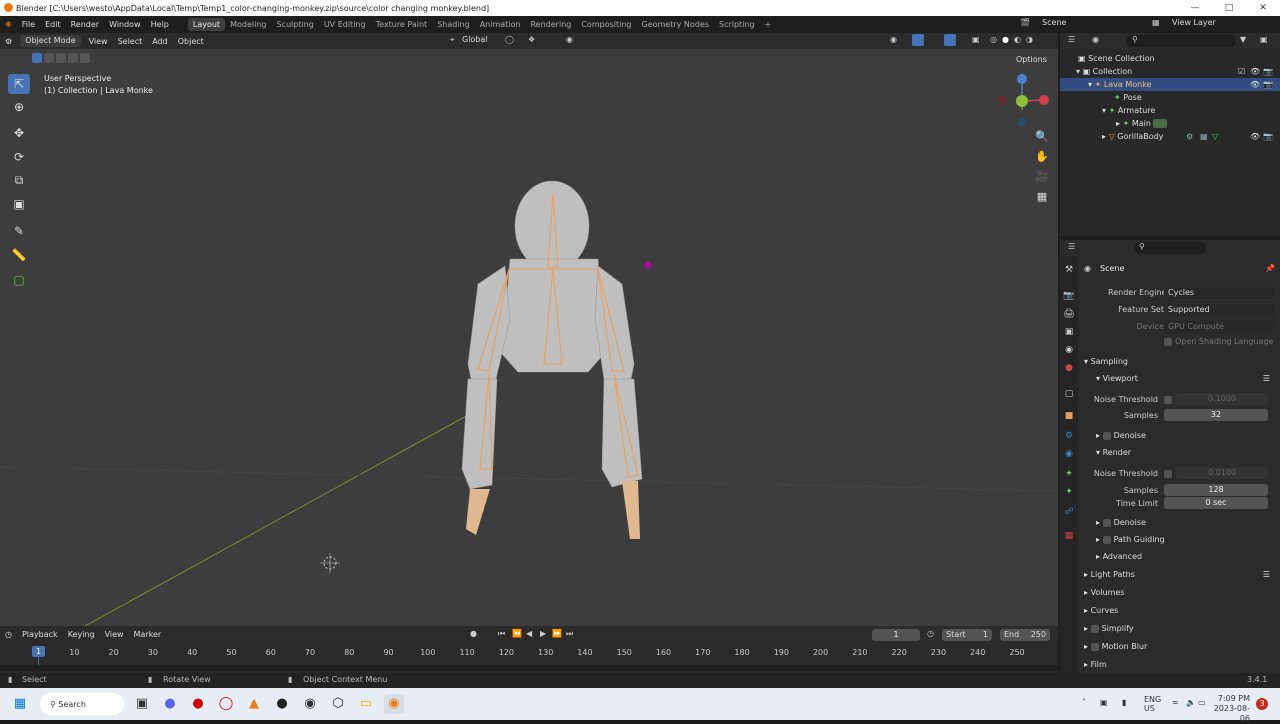 The height and width of the screenshot is (724, 1280). I want to click on shading-rendered-icon: ◑, so click(1029, 39).